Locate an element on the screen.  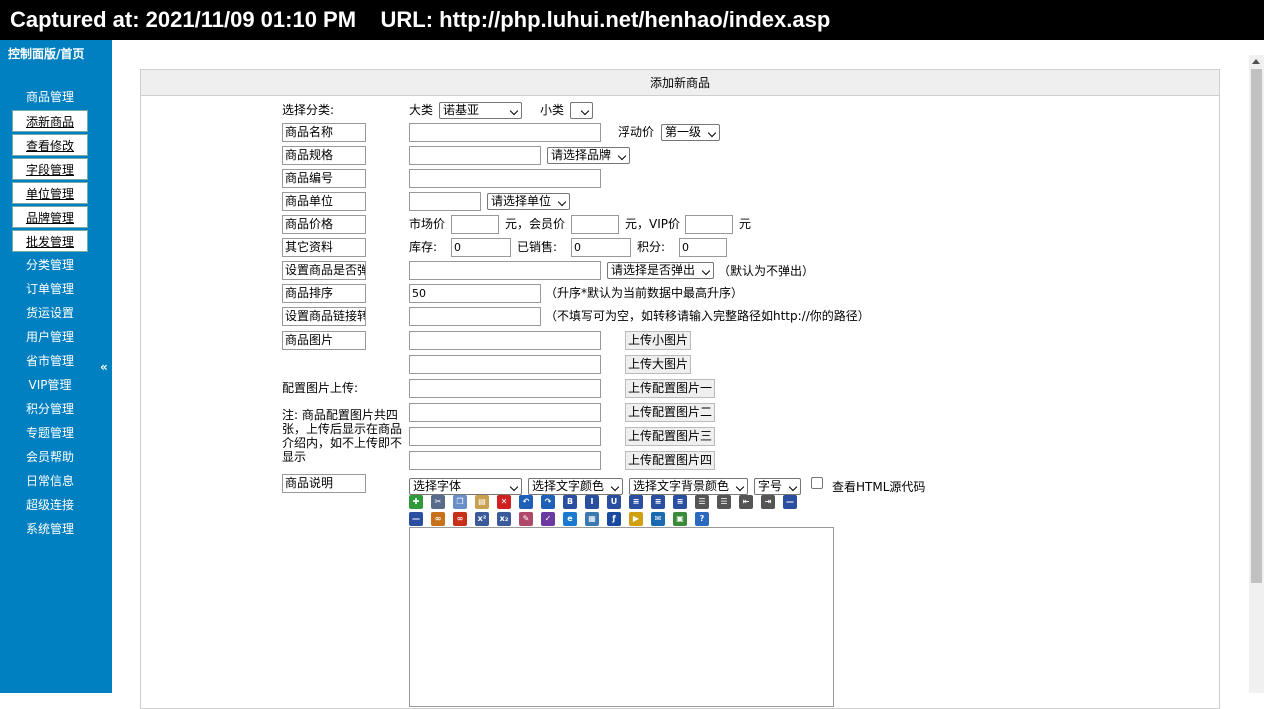
eraser-icon: ✎ is located at coordinates (526, 519).